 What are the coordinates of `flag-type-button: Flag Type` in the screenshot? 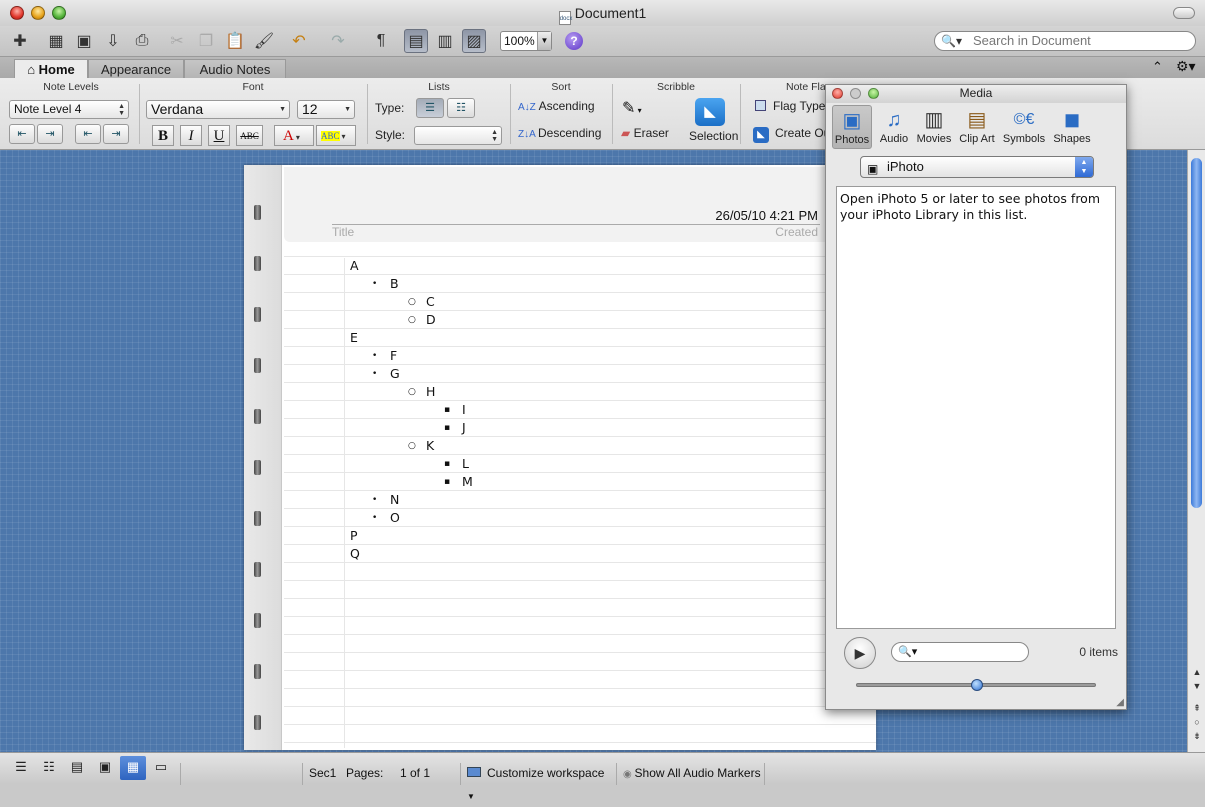 It's located at (790, 106).